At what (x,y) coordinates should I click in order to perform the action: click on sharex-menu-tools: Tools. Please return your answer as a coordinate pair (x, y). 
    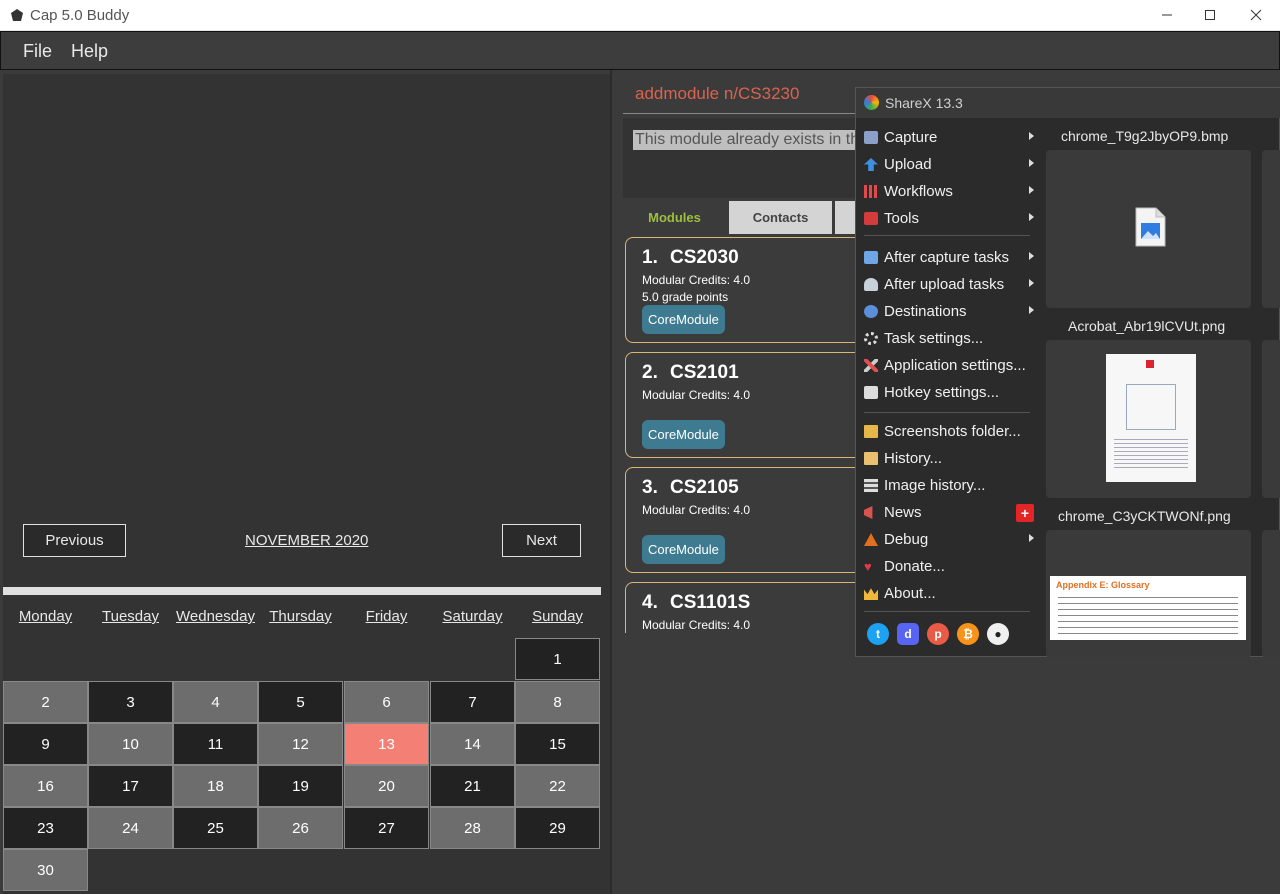
    Looking at the image, I should click on (951, 218).